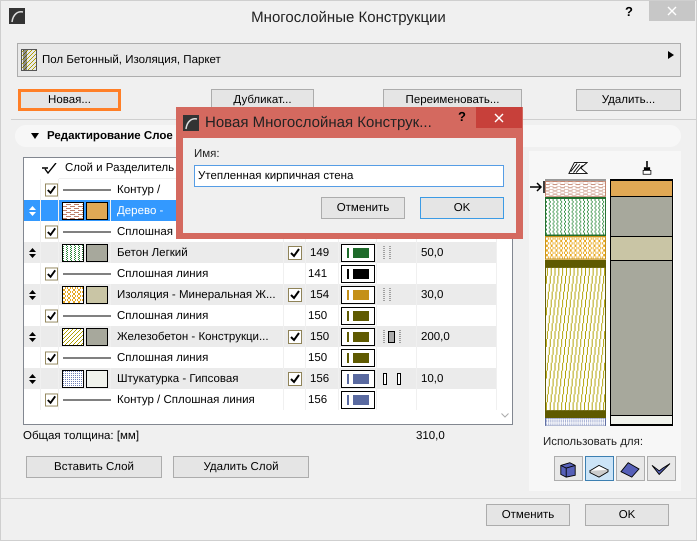 Image resolution: width=697 pixels, height=541 pixels. What do you see at coordinates (430, 436) in the screenshot?
I see `total-thickness-value: 310,0` at bounding box center [430, 436].